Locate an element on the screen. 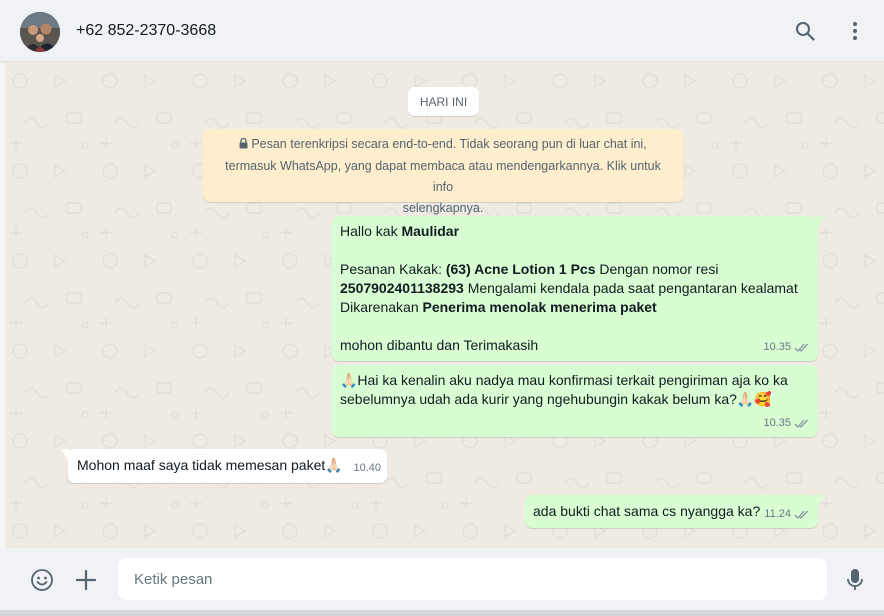 The image size is (884, 616). message-meta: 11.24 is located at coordinates (787, 514).